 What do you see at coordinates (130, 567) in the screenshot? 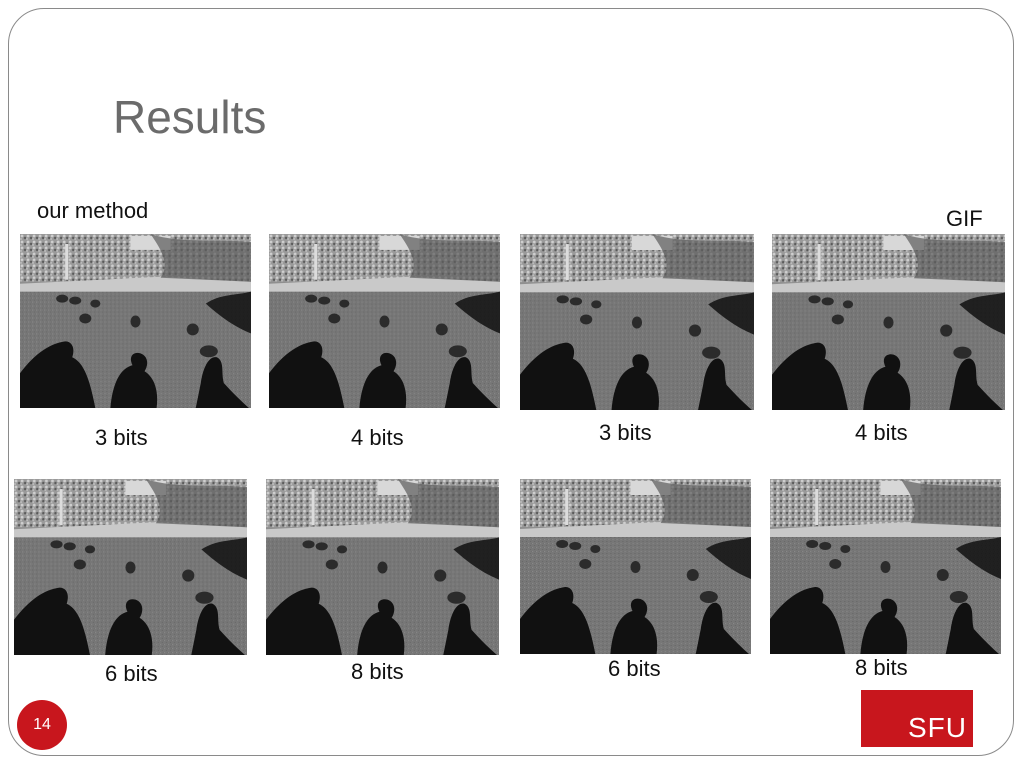
I see `photo-ours-6bits` at bounding box center [130, 567].